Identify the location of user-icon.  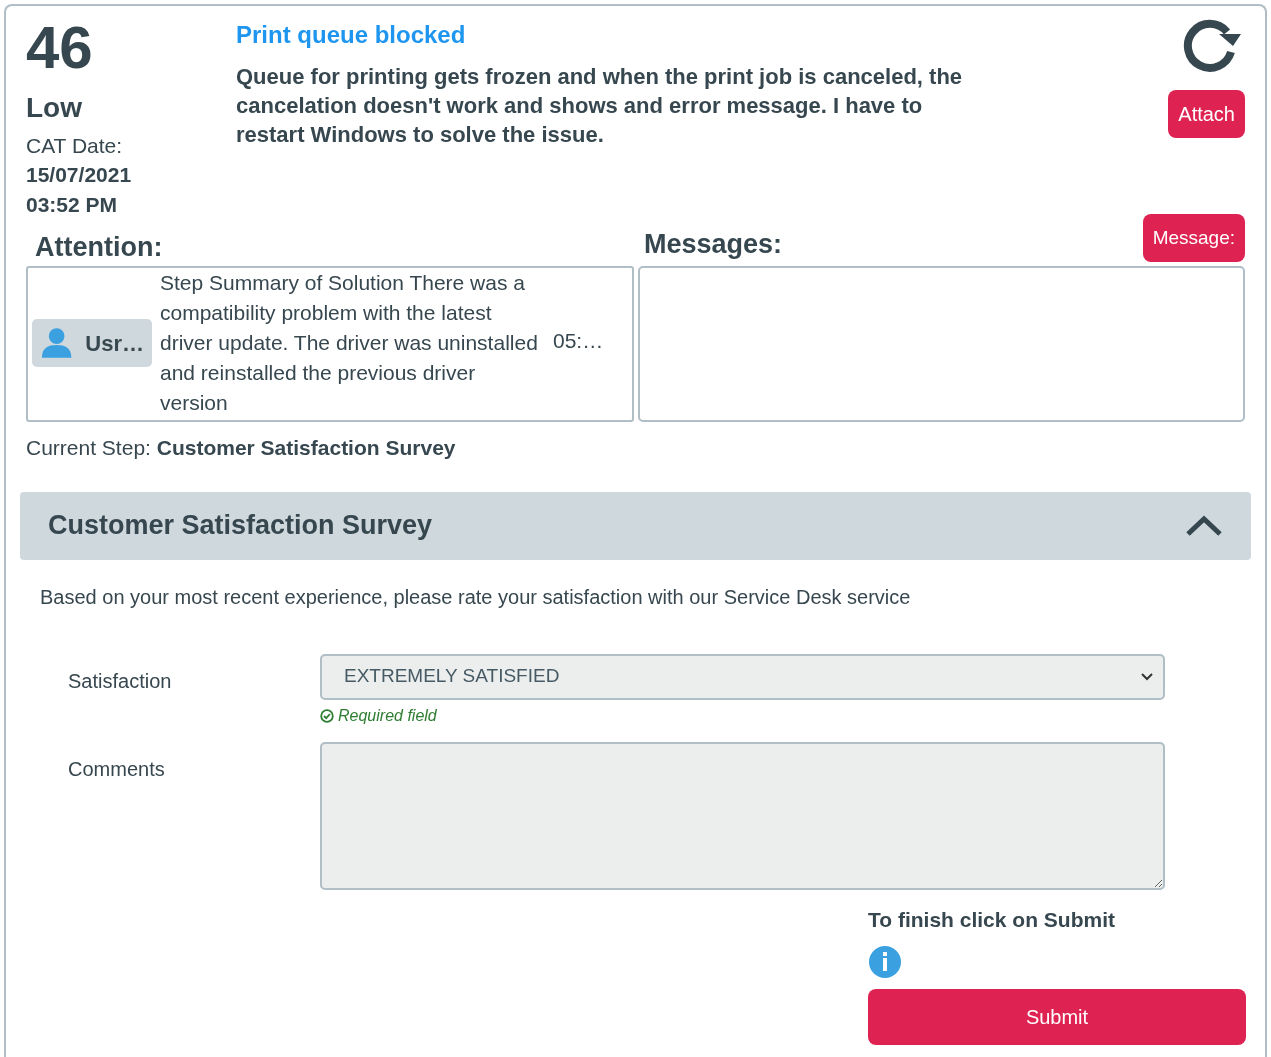
(57, 343).